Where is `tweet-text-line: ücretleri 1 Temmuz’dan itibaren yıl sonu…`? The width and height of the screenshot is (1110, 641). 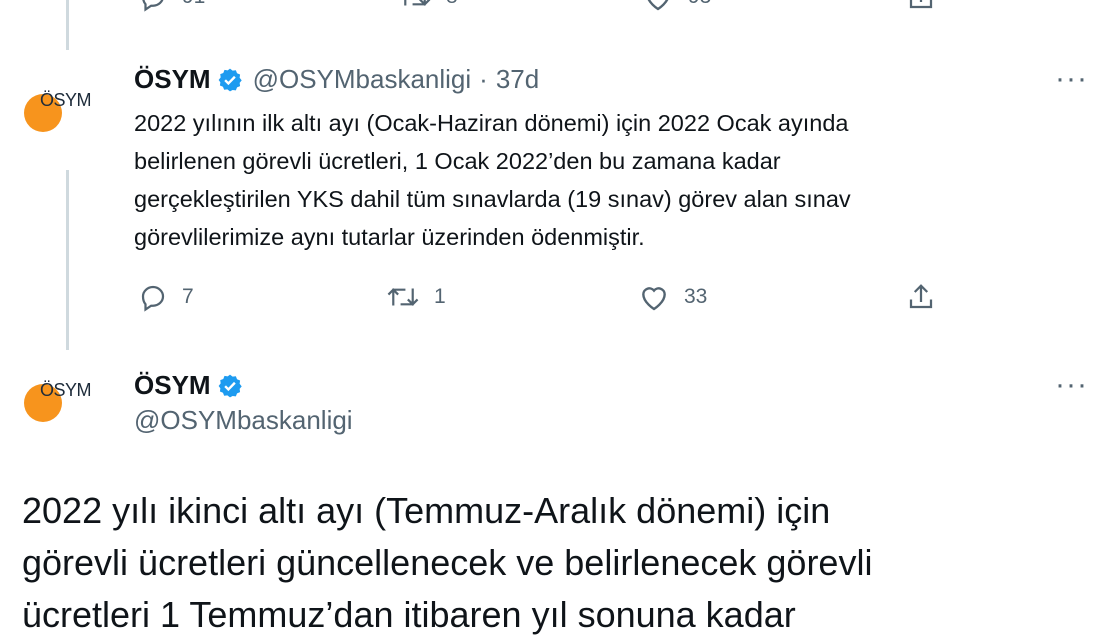 tweet-text-line: ücretleri 1 Temmuz’dan itibaren yıl sonu… is located at coordinates (409, 614).